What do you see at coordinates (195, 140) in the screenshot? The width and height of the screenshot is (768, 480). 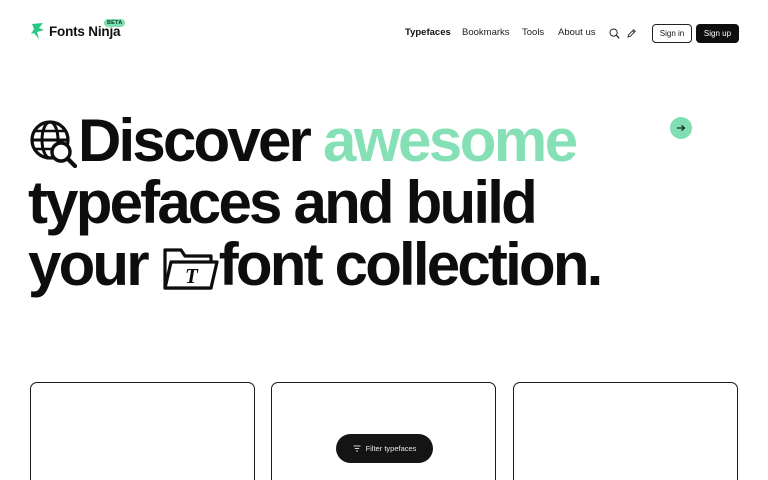 I see `hero-word-discover: Discover` at bounding box center [195, 140].